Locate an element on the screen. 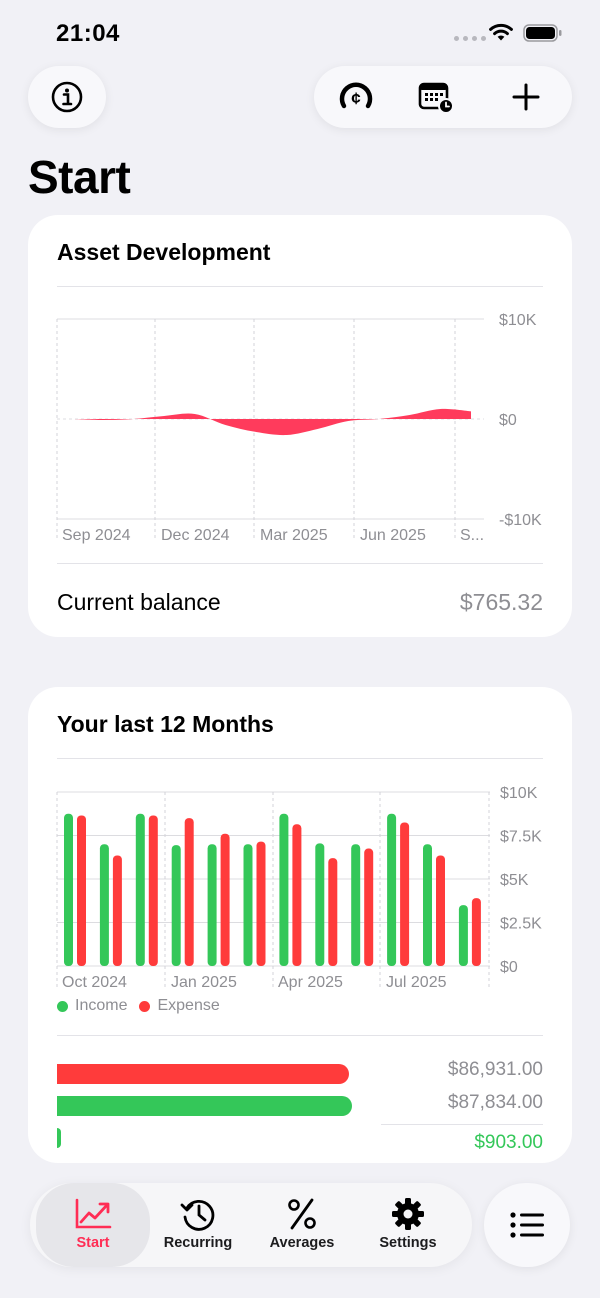 The image size is (600, 1298). clock-history-icon is located at coordinates (197, 1215).